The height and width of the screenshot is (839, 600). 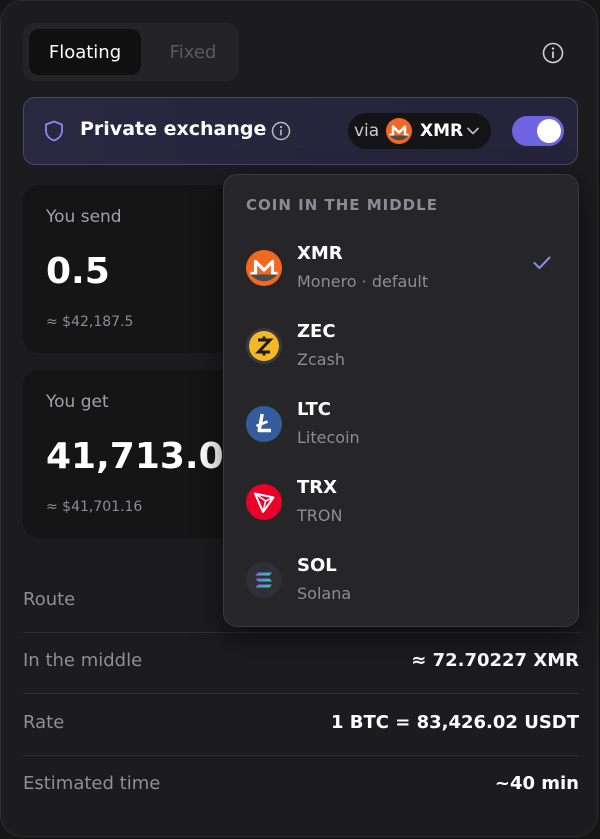 What do you see at coordinates (83, 660) in the screenshot?
I see `in-the-middle-label: In the middle` at bounding box center [83, 660].